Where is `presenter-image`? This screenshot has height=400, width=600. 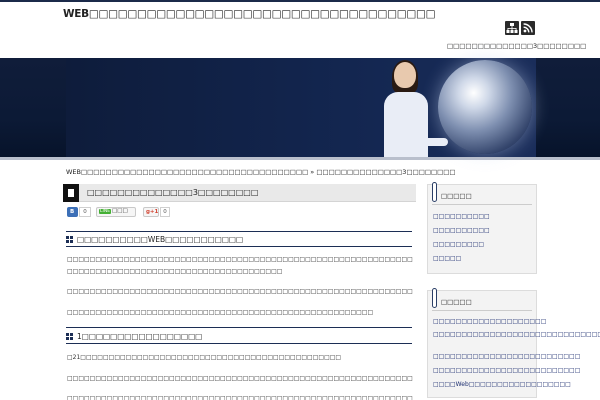
presenter-image is located at coordinates (413, 109).